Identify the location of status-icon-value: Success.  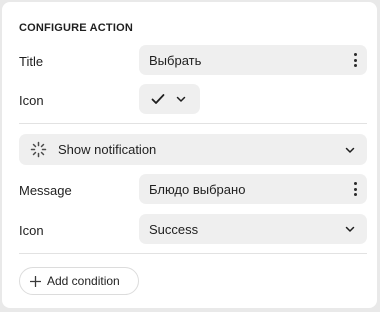
(174, 229).